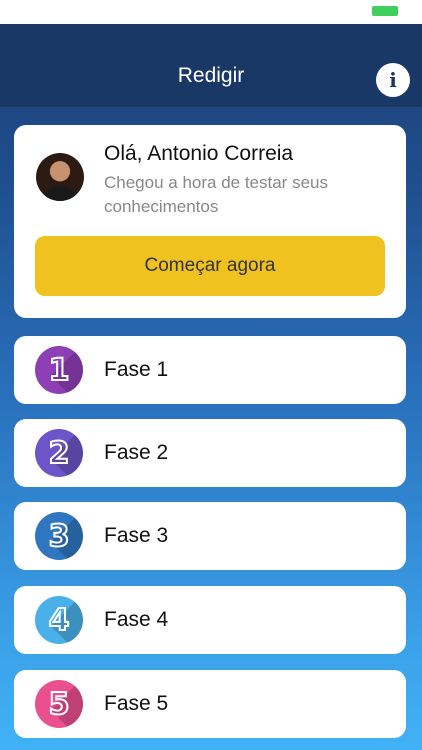 The width and height of the screenshot is (422, 750). What do you see at coordinates (211, 12) in the screenshot?
I see `status-bar` at bounding box center [211, 12].